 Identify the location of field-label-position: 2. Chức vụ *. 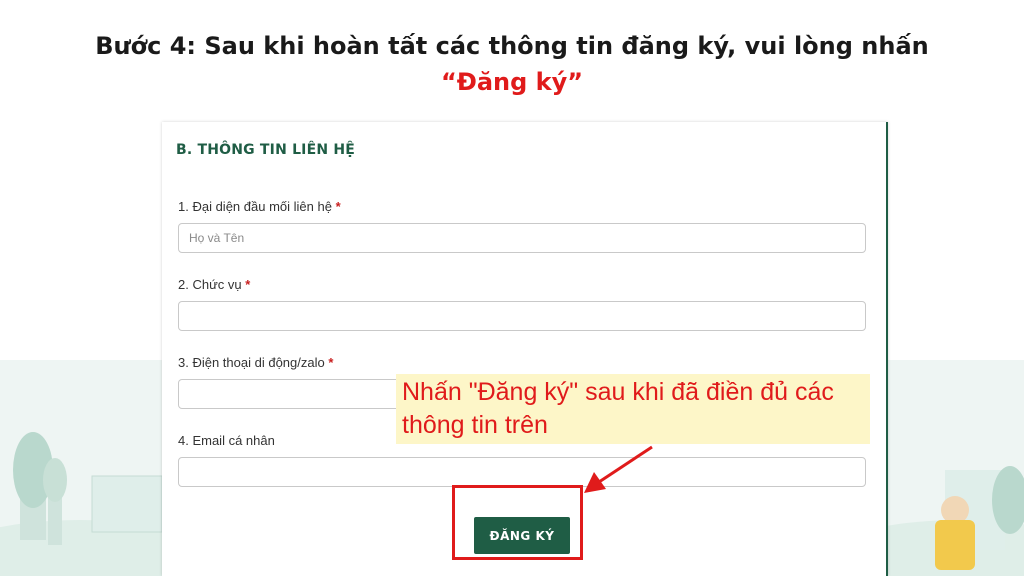
(214, 284).